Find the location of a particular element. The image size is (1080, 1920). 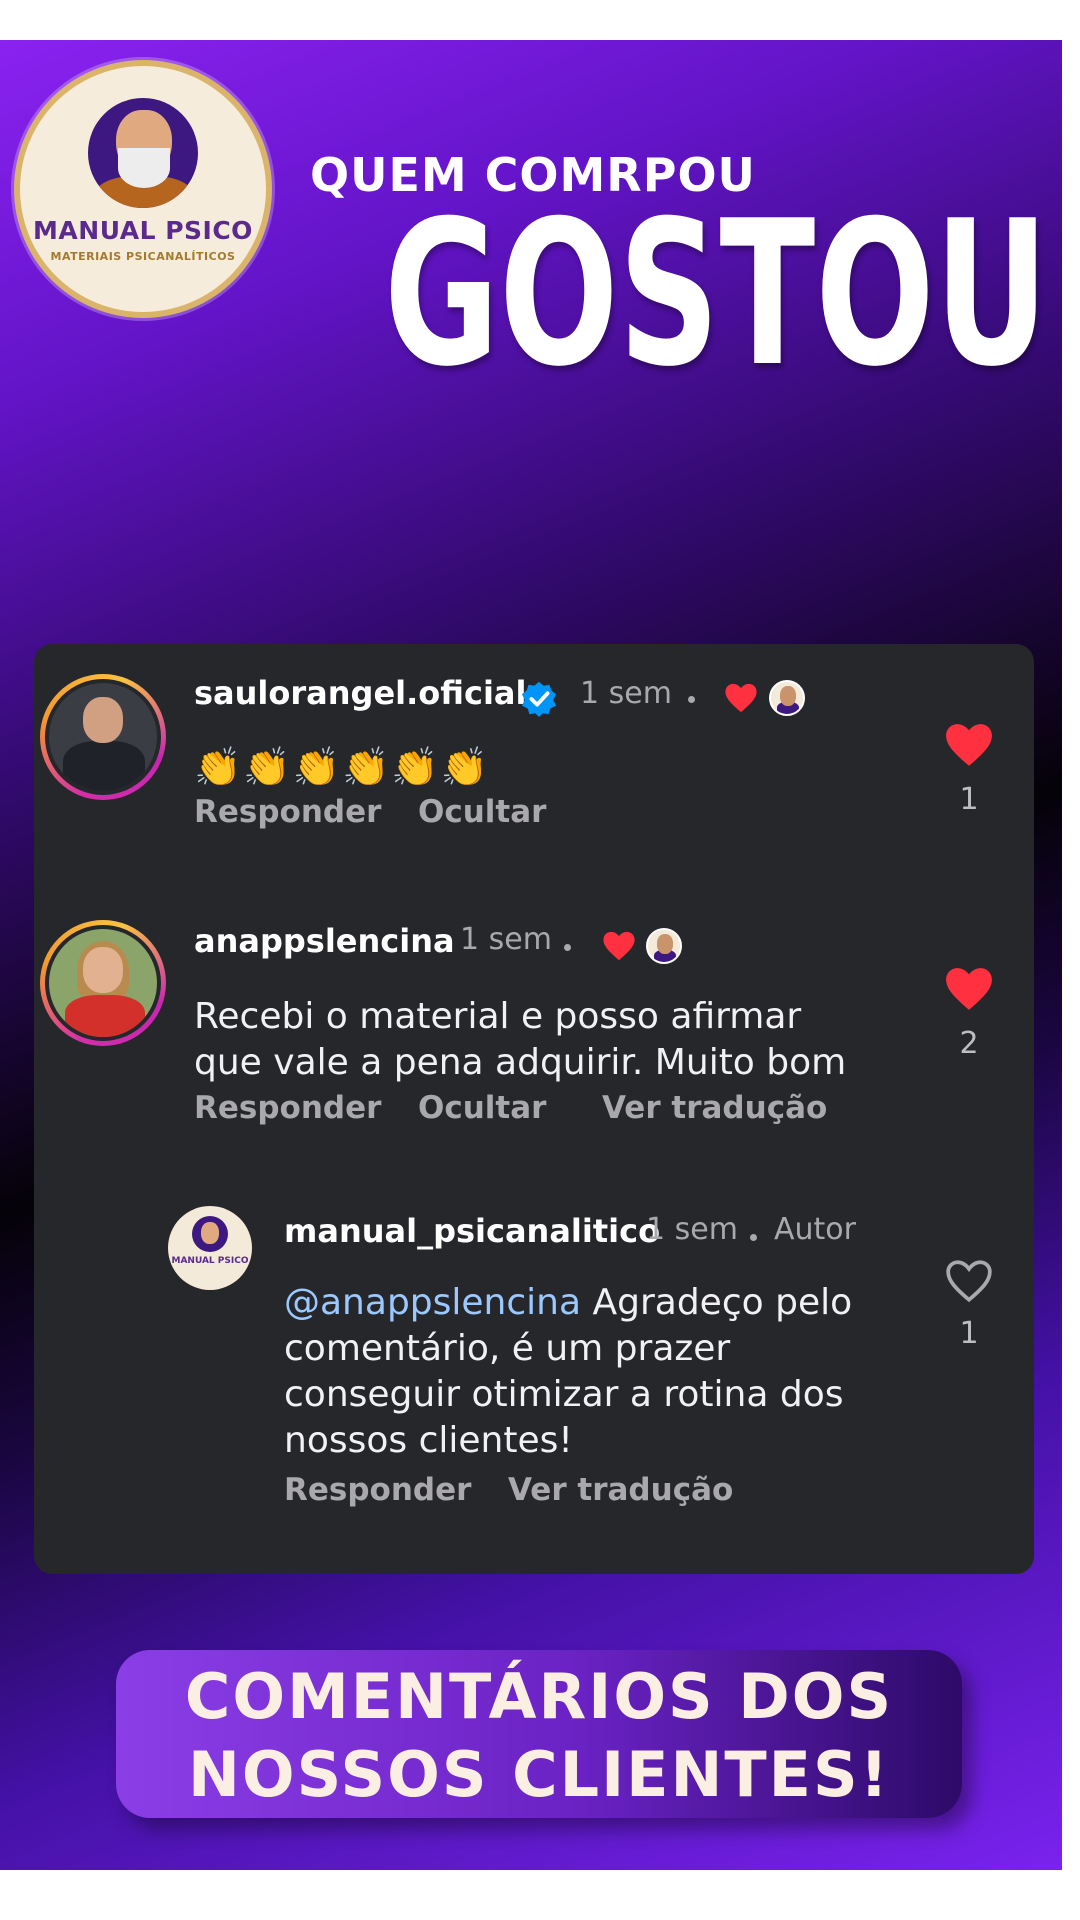

comment-text-line: que vale a pena adquirir. Muito bom is located at coordinates (520, 1062).